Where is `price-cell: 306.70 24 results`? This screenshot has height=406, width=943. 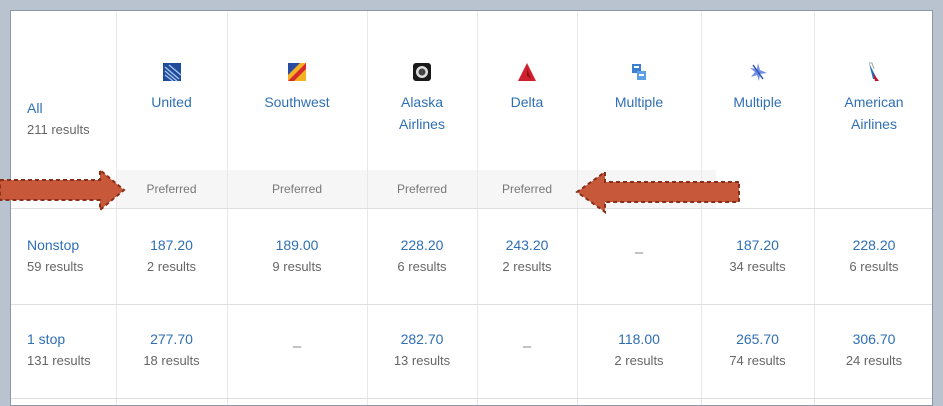 price-cell: 306.70 24 results is located at coordinates (873, 351).